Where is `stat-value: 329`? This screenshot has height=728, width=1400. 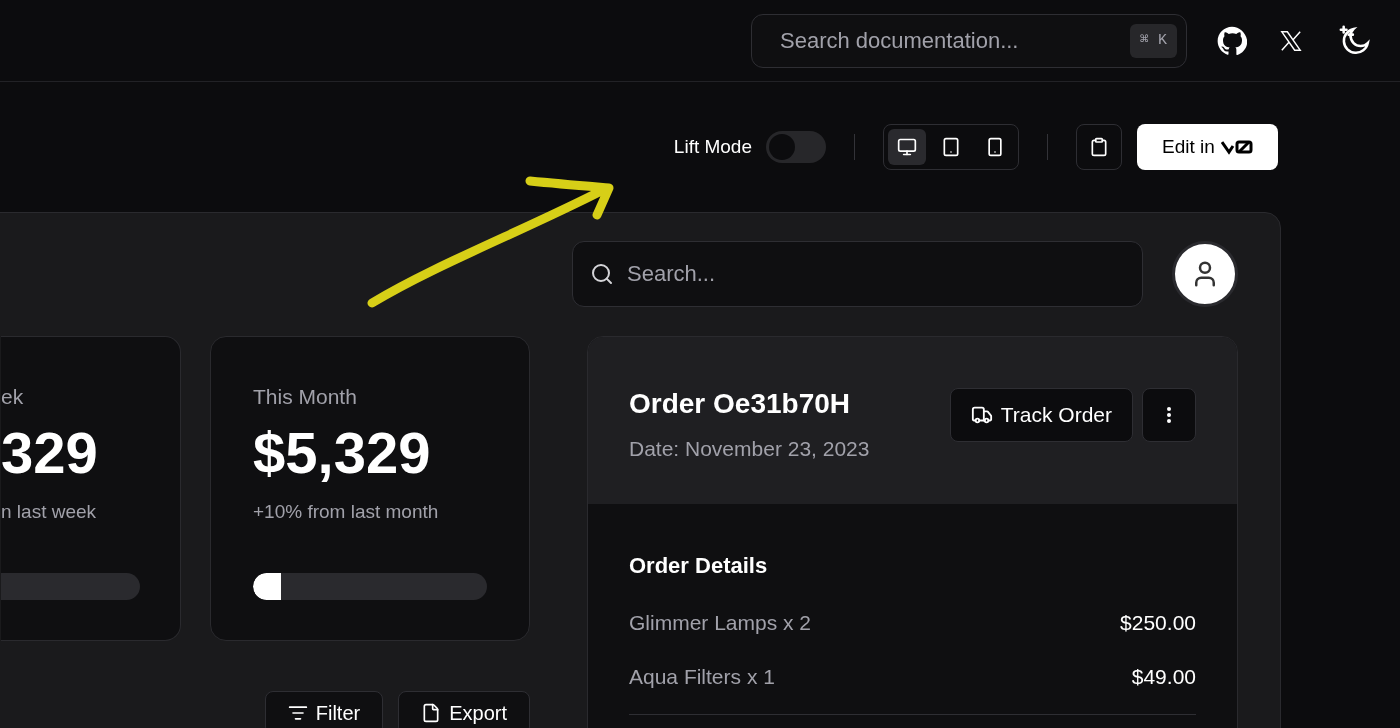
stat-value: 329 is located at coordinates (50, 452).